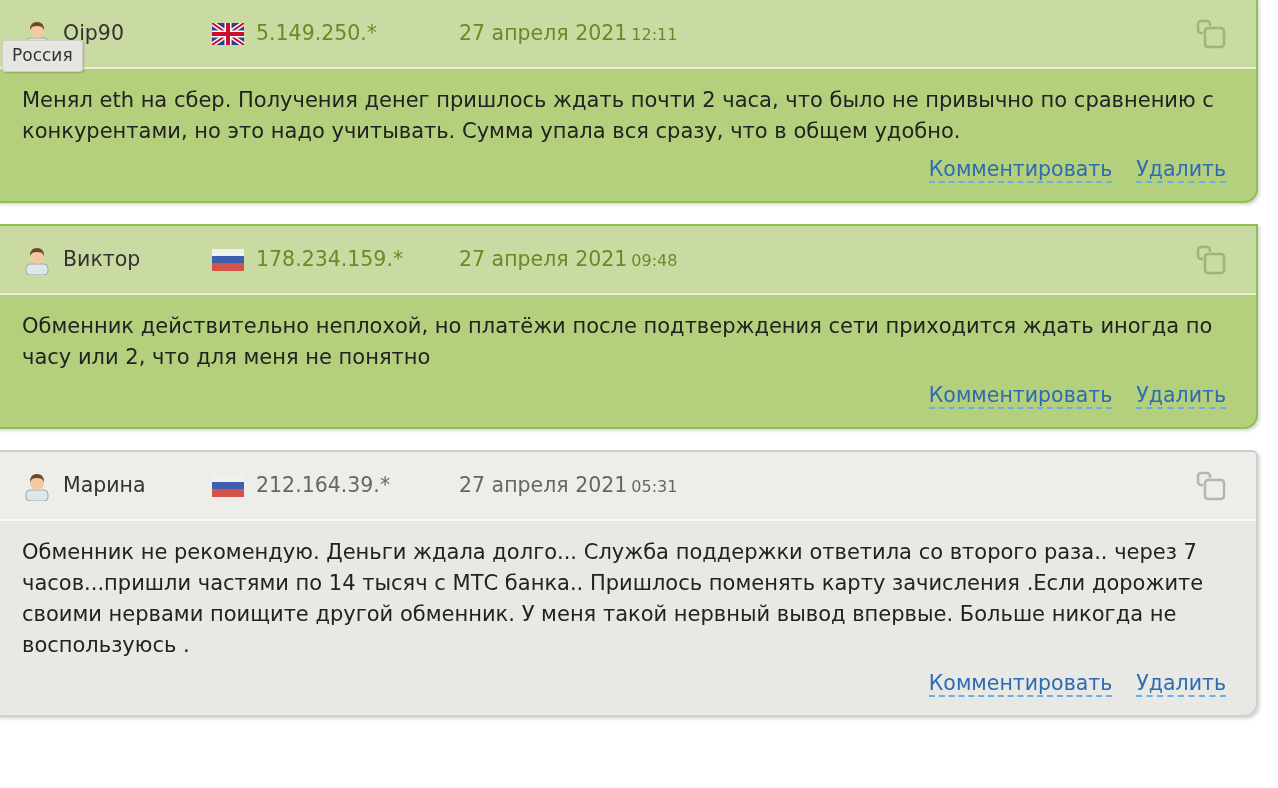 The width and height of the screenshot is (1278, 788). What do you see at coordinates (323, 486) in the screenshot?
I see `ip-address: 212.164.39.*` at bounding box center [323, 486].